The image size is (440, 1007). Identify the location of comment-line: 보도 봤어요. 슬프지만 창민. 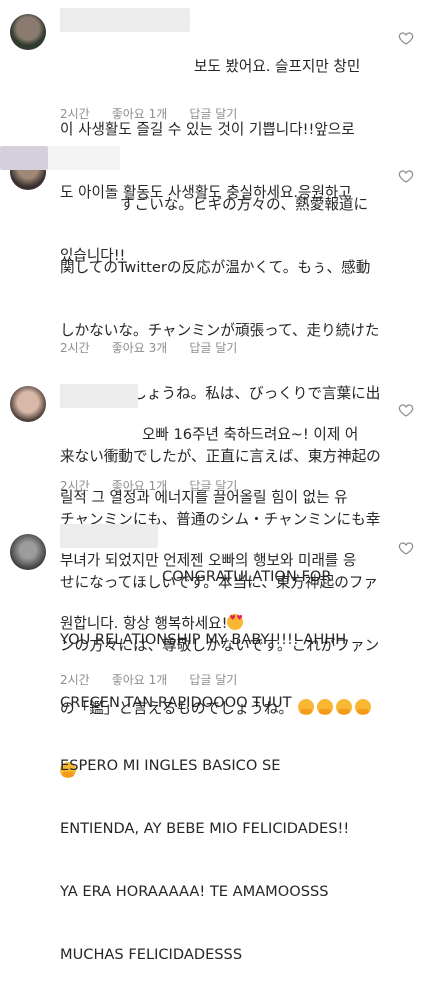
(277, 66).